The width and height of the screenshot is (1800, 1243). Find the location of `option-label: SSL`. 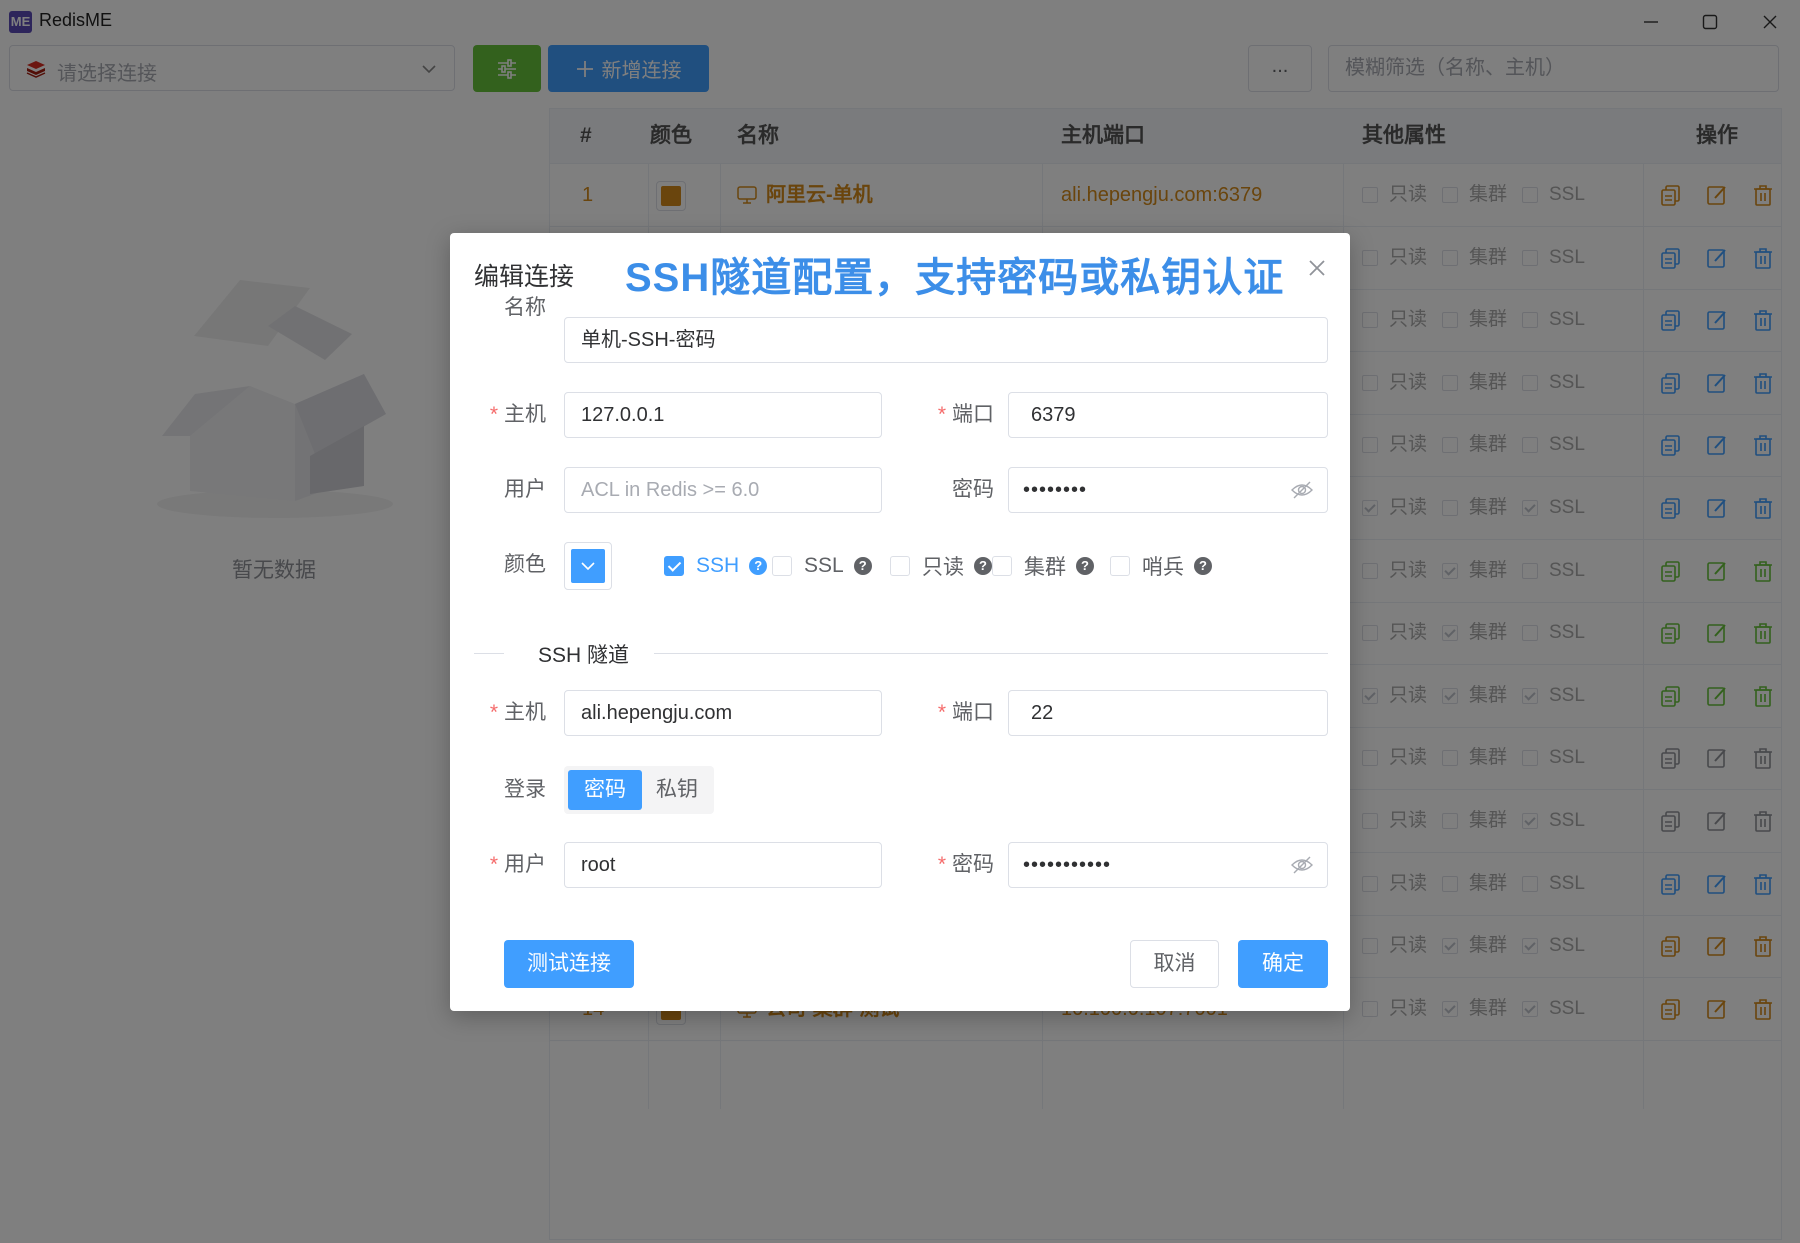

option-label: SSL is located at coordinates (824, 565).